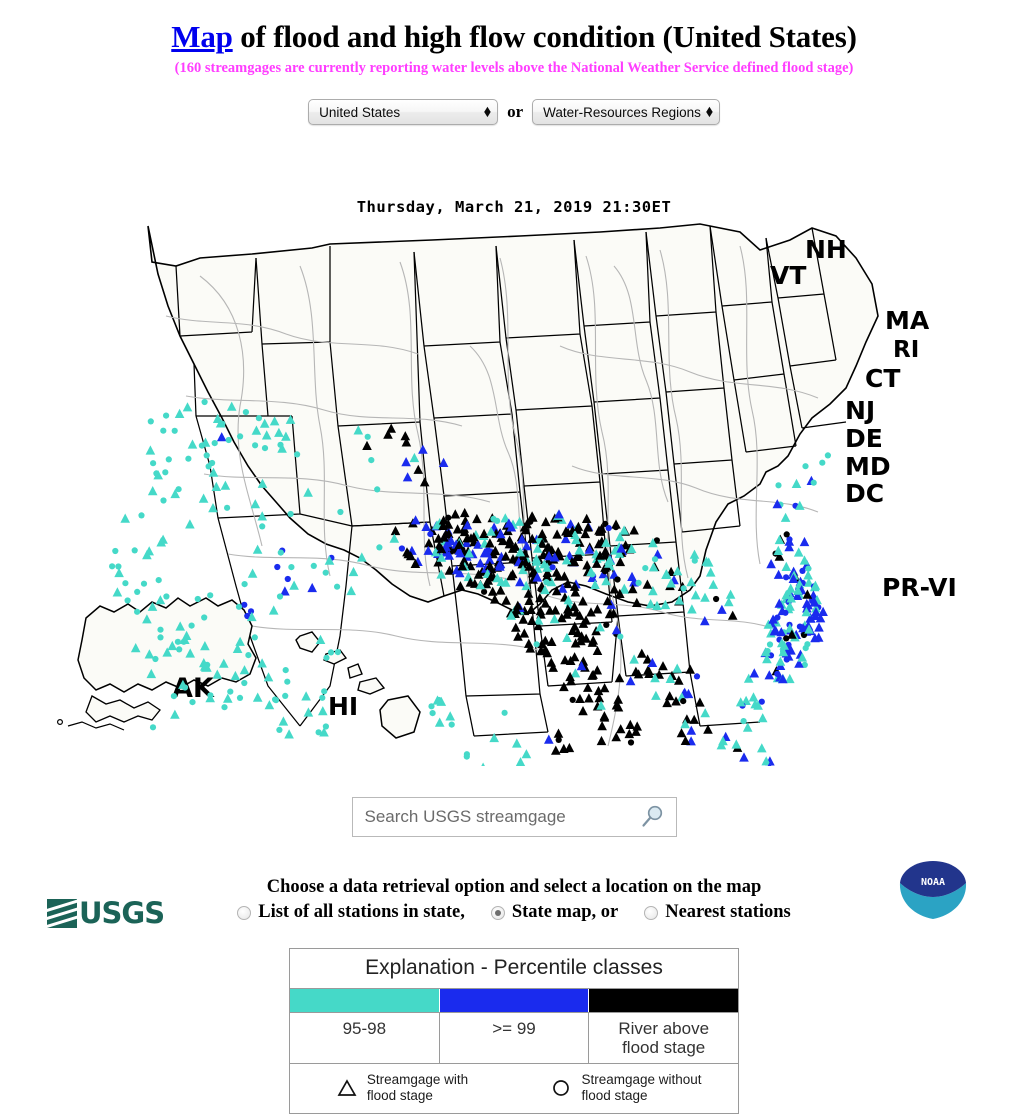 The height and width of the screenshot is (1120, 1028). Describe the element at coordinates (202, 36) in the screenshot. I see `page-title-link: Map` at that location.